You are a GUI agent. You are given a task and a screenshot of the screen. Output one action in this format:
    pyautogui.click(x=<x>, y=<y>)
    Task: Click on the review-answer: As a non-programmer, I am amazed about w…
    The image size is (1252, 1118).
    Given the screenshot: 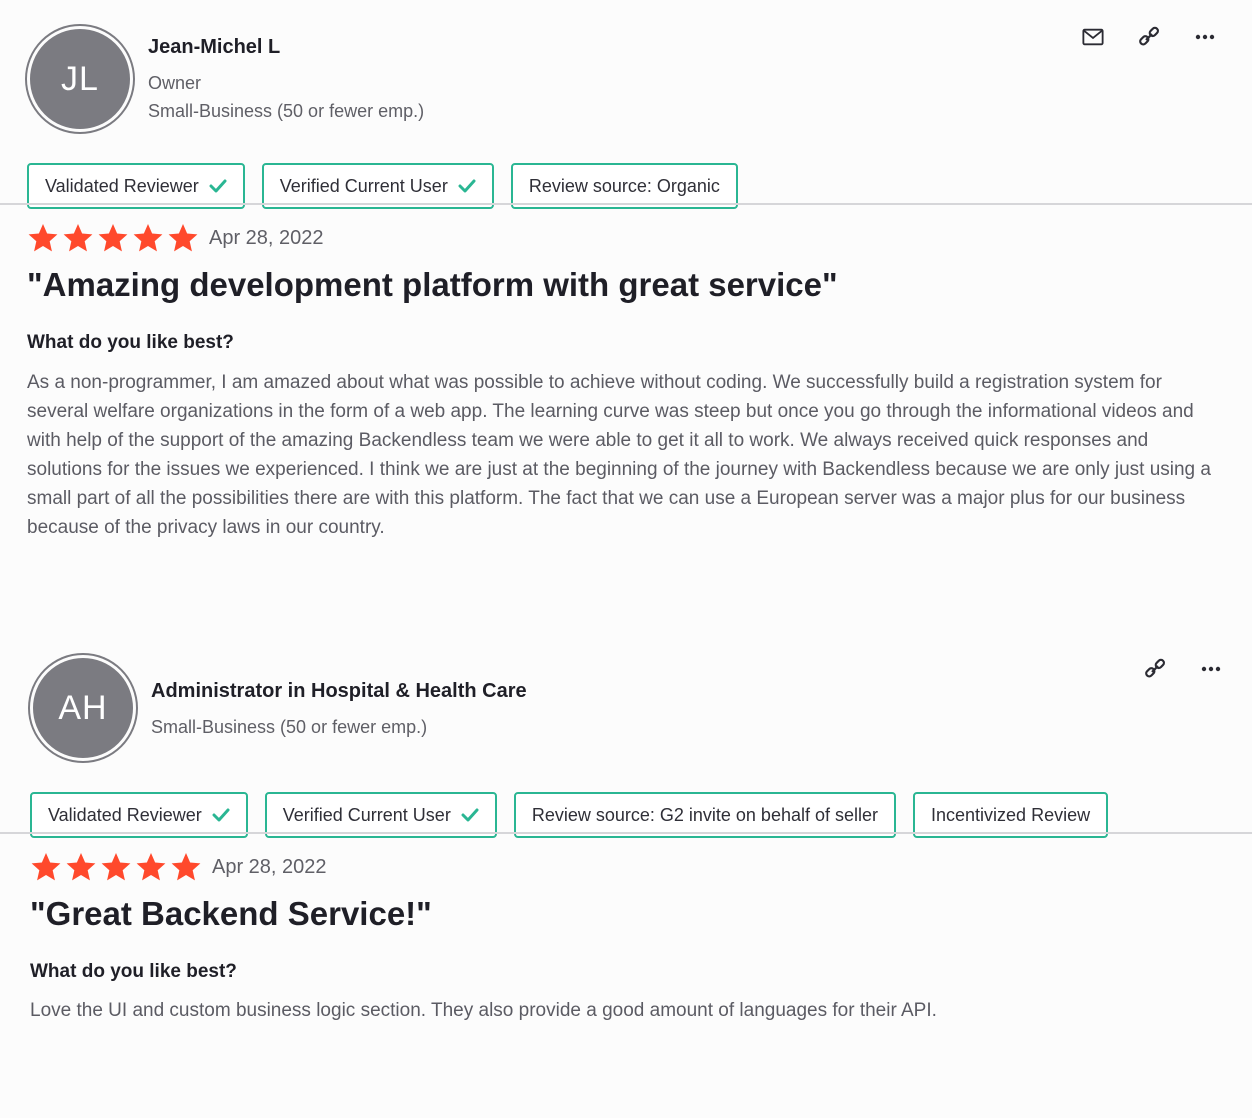 What is the action you would take?
    pyautogui.click(x=619, y=455)
    